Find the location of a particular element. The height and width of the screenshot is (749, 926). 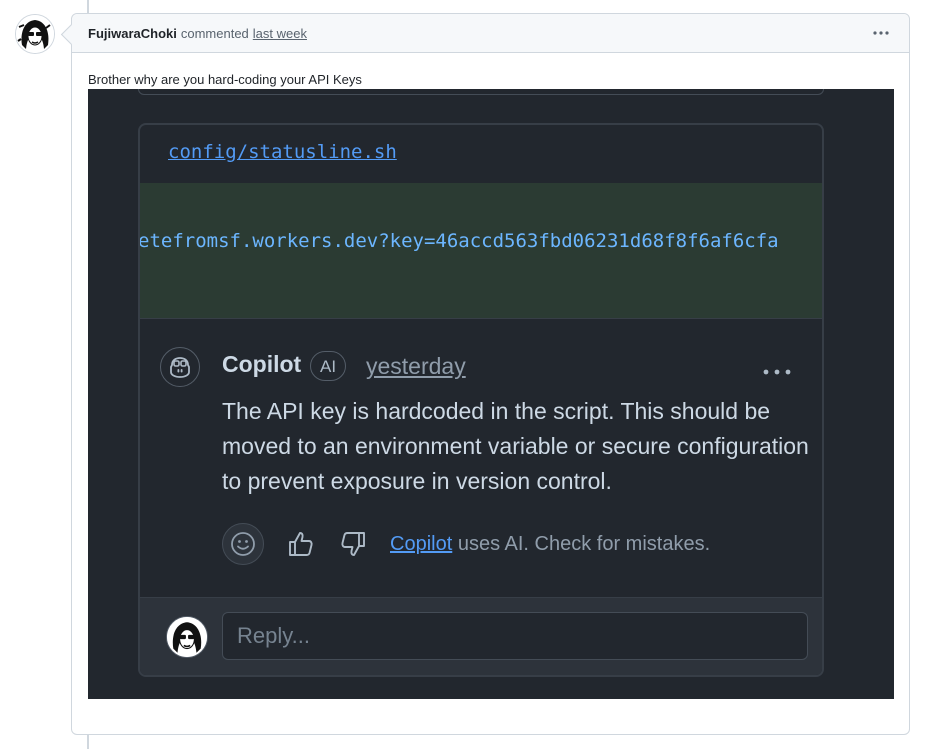

thumbs-down-icon is located at coordinates (353, 544).